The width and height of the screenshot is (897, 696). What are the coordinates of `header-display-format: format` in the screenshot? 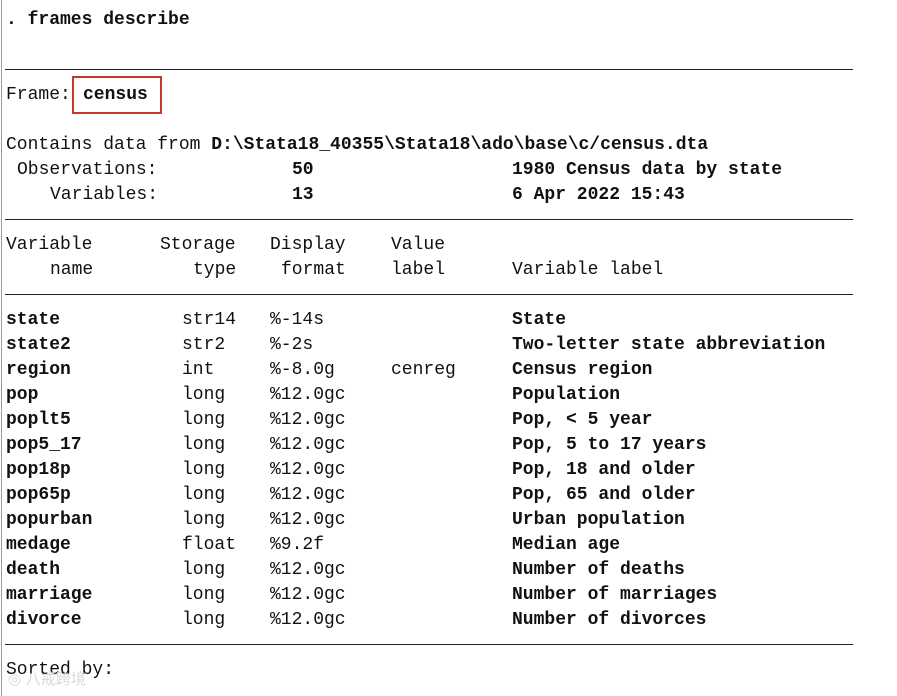 It's located at (313, 270).